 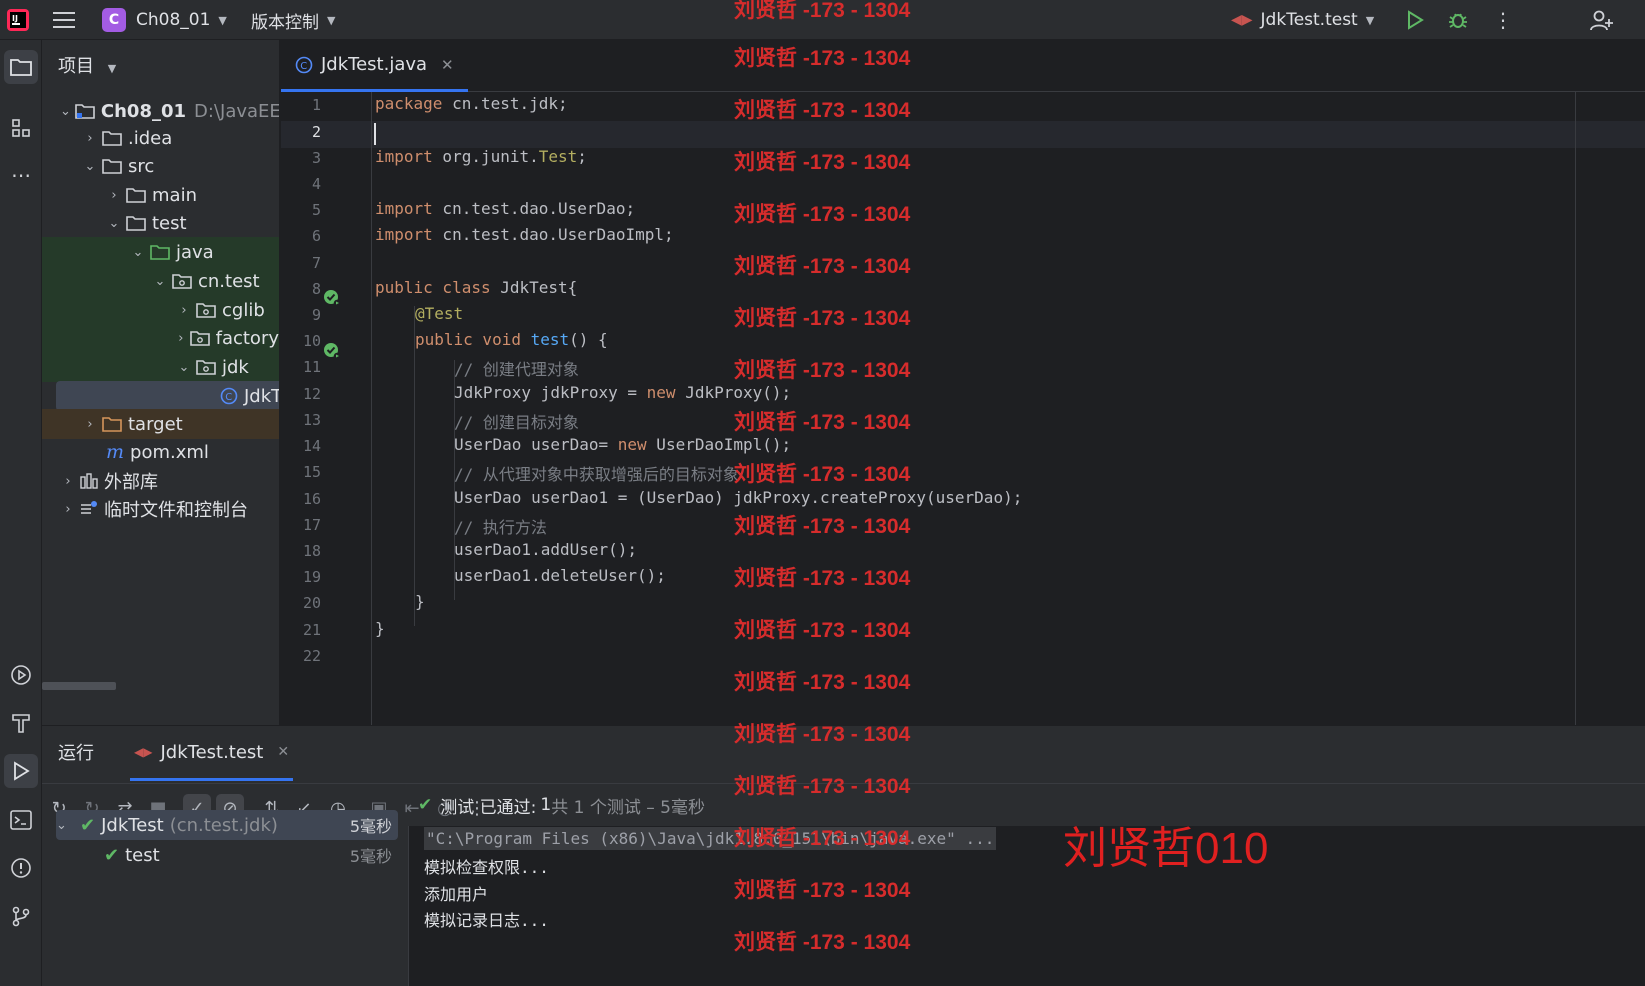 I want to click on build-tool-button, so click(x=21, y=723).